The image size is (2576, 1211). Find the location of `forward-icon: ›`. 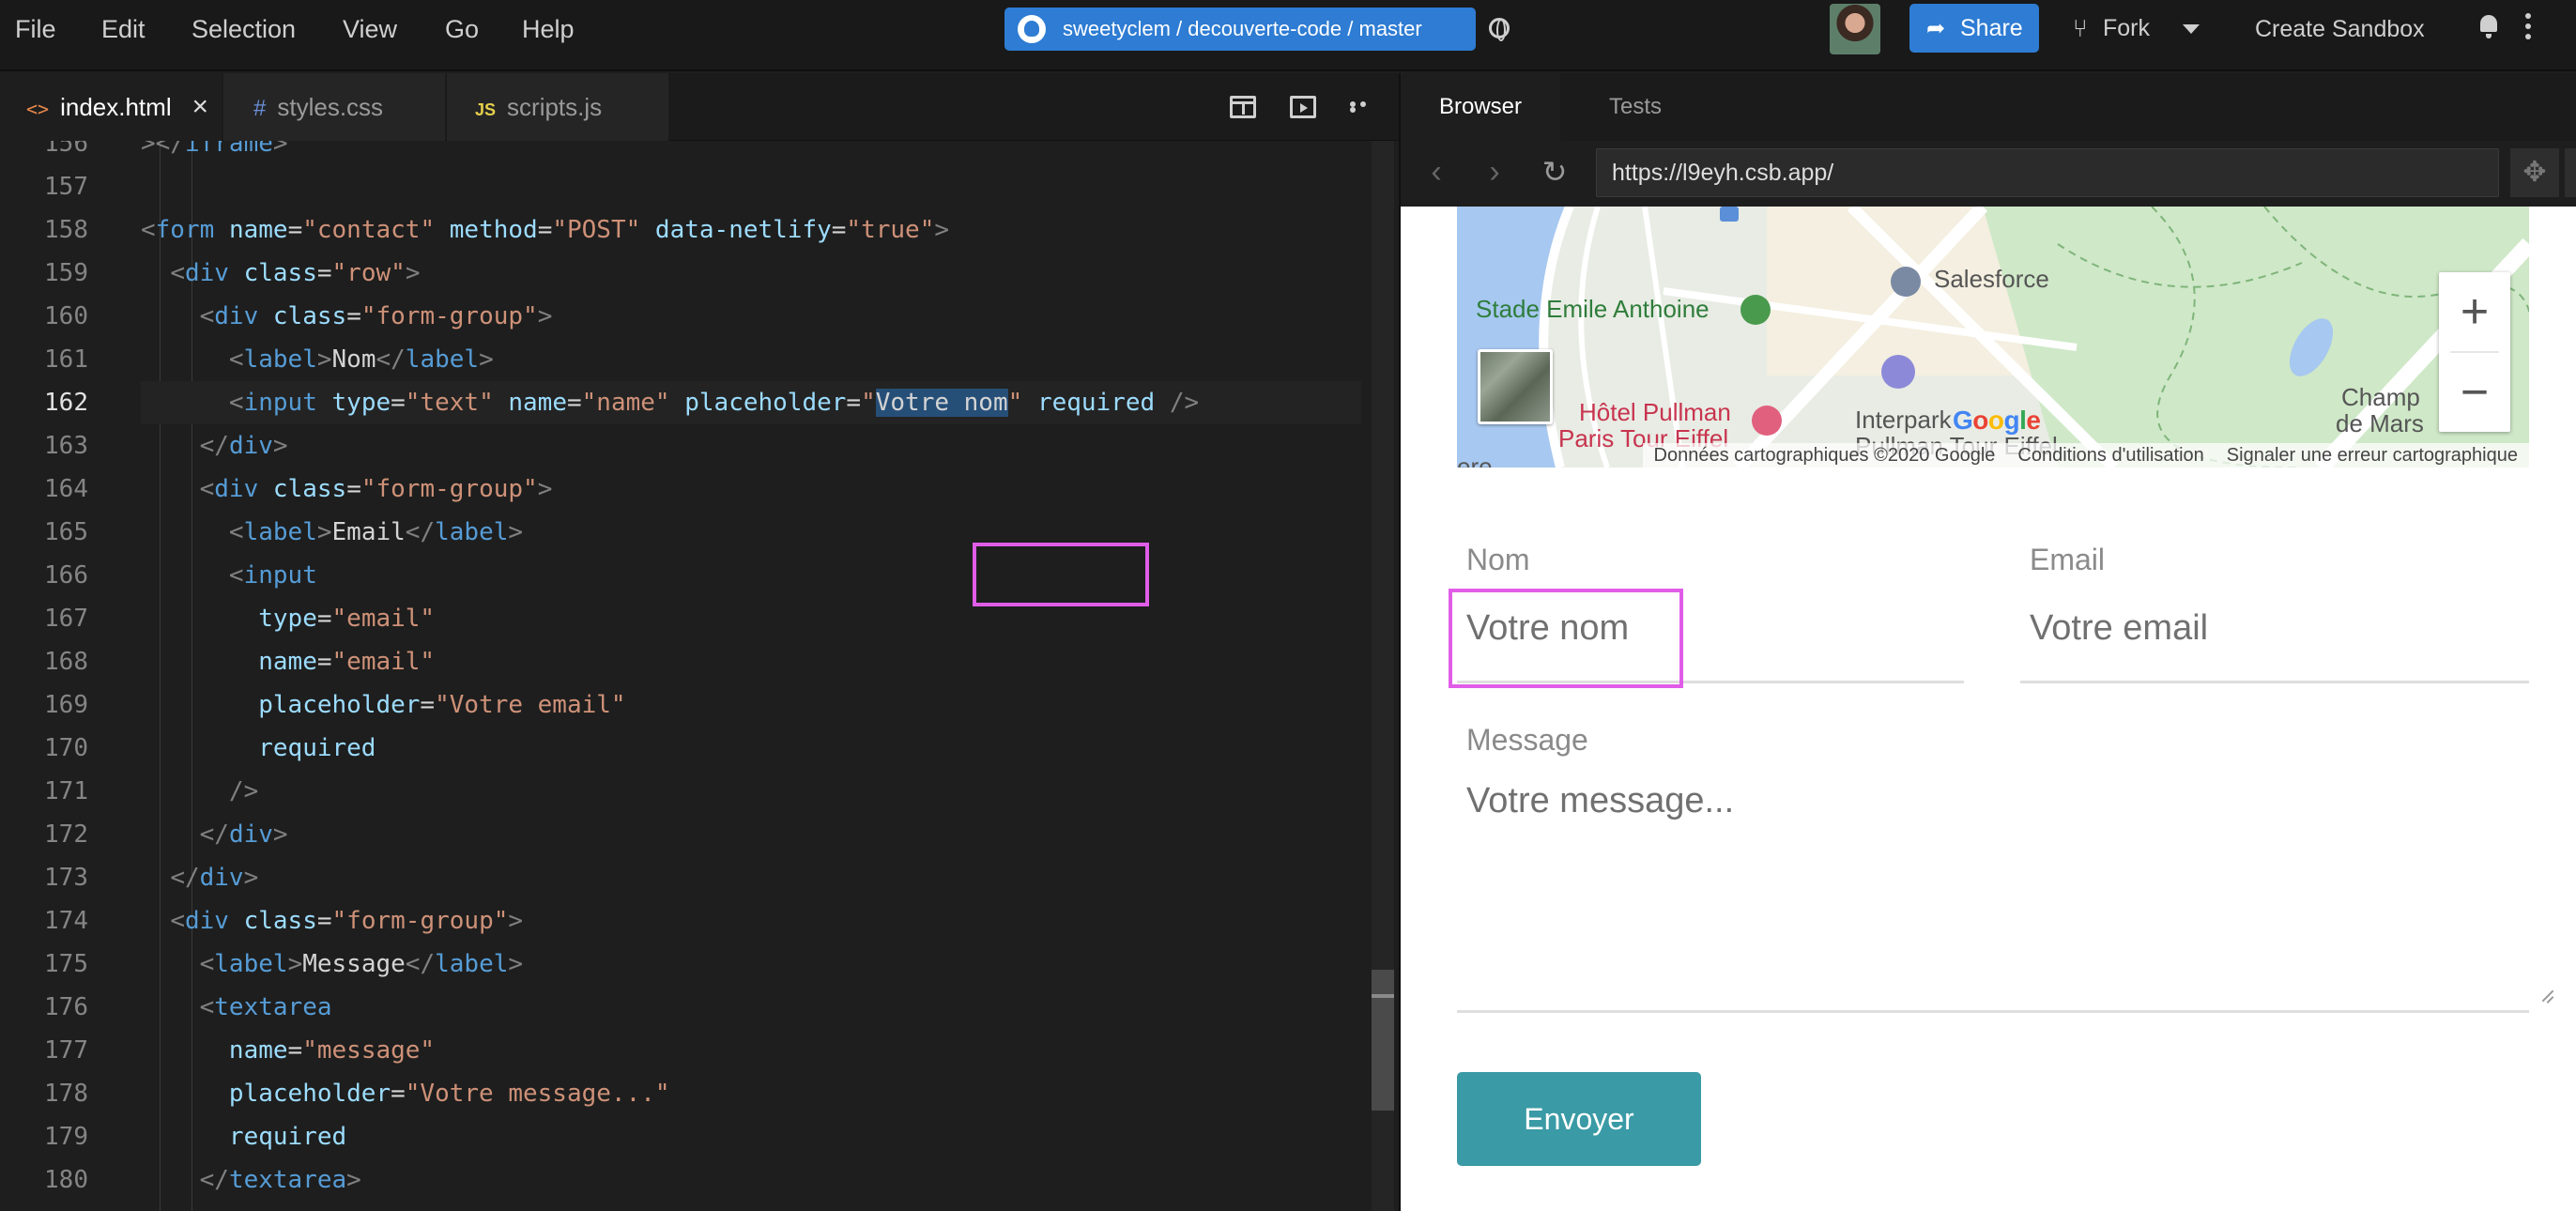

forward-icon: › is located at coordinates (1495, 173).